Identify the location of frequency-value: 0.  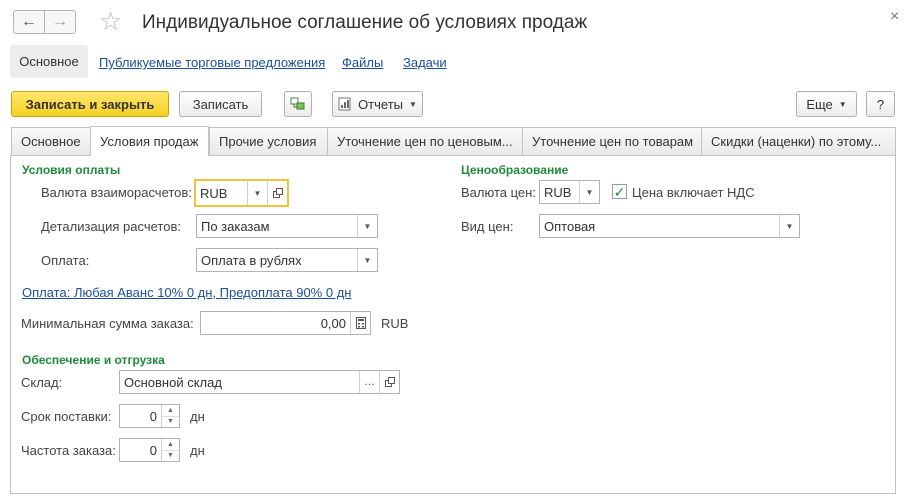
(153, 450).